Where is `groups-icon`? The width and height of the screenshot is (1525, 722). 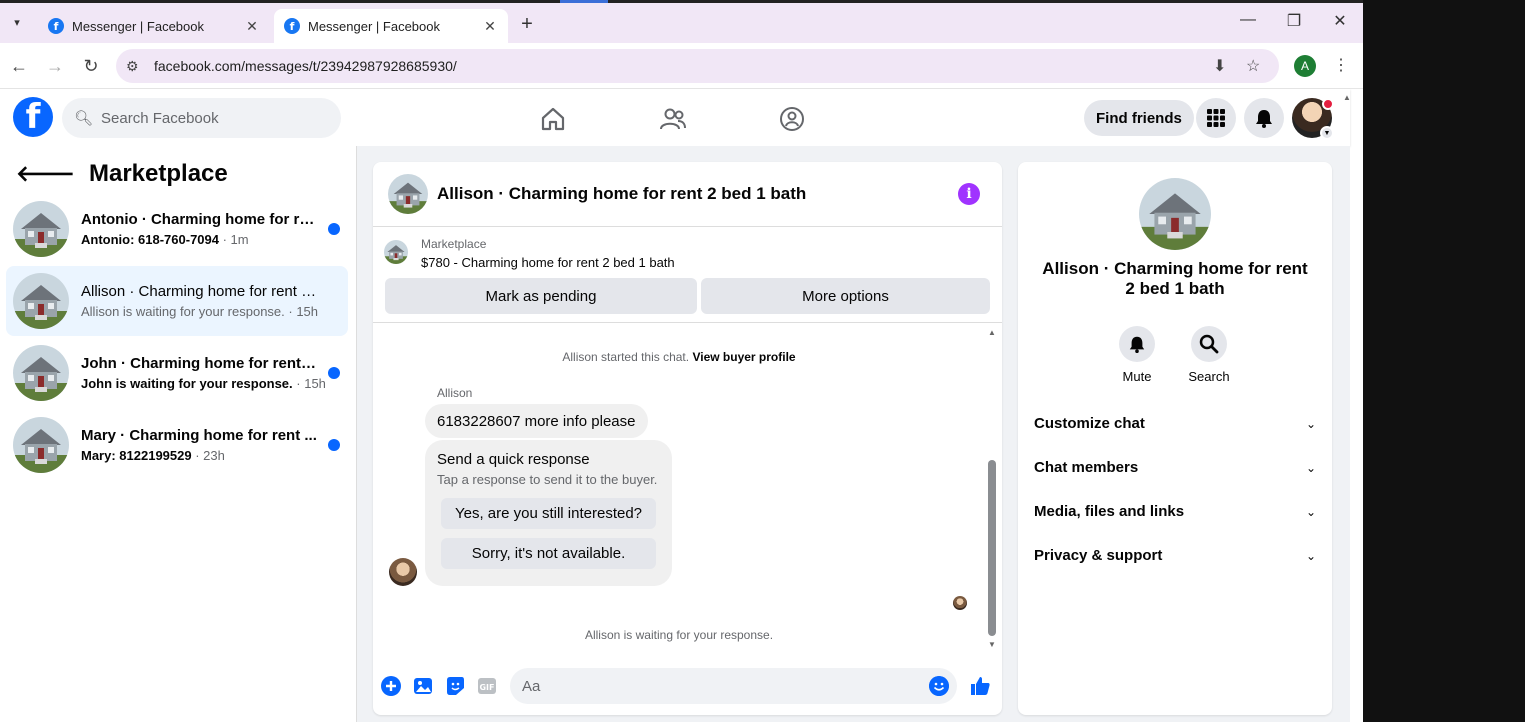
groups-icon is located at coordinates (792, 119).